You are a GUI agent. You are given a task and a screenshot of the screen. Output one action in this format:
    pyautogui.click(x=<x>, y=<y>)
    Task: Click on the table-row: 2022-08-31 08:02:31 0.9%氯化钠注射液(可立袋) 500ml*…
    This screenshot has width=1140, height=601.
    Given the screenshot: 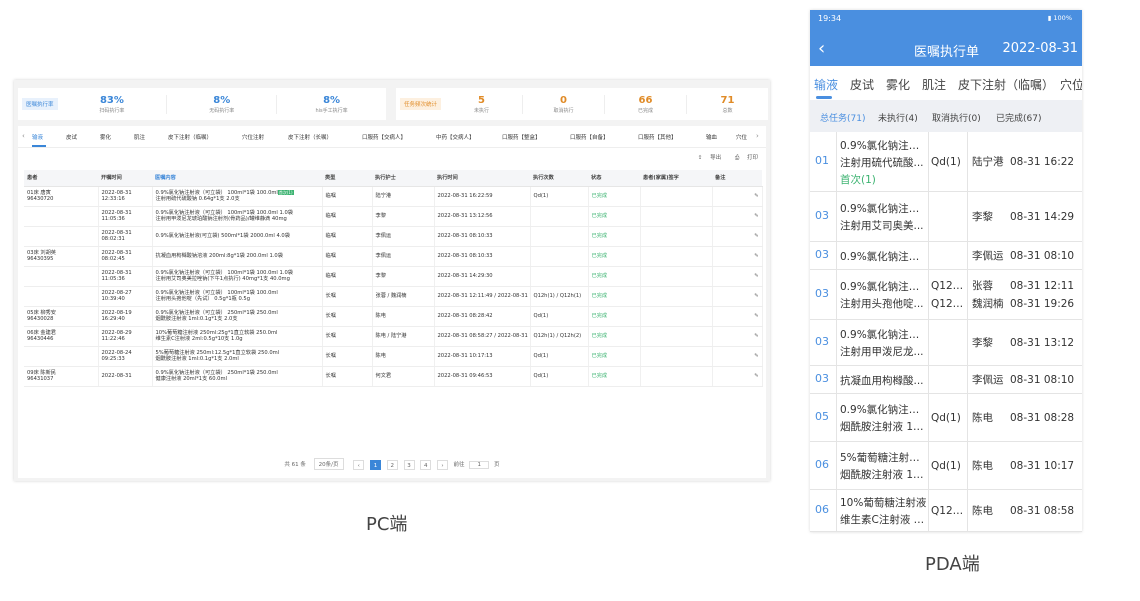 What is the action you would take?
    pyautogui.click(x=393, y=236)
    